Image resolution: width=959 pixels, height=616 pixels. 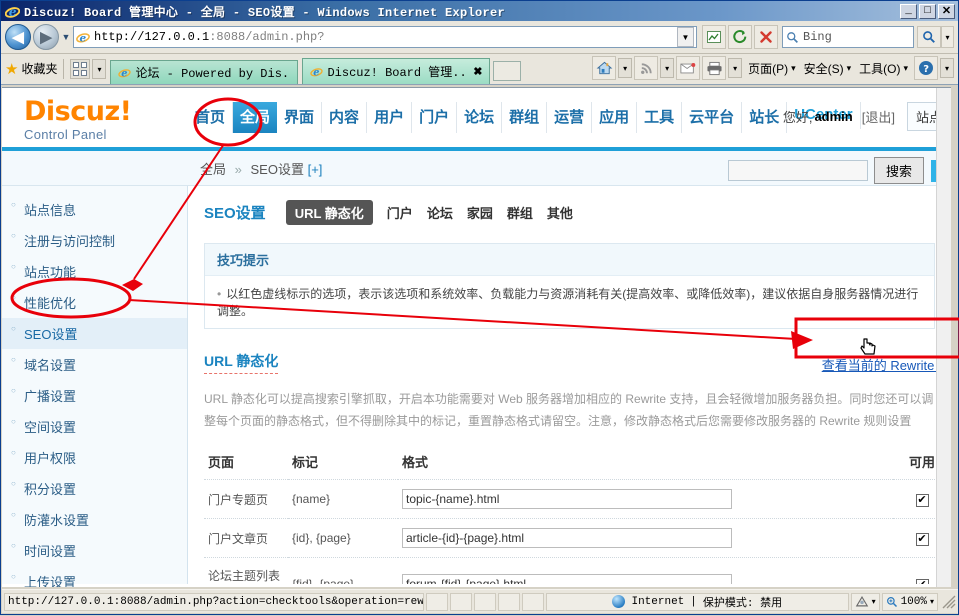 What do you see at coordinates (480, 117) in the screenshot?
I see `nav-item-forum: 论坛` at bounding box center [480, 117].